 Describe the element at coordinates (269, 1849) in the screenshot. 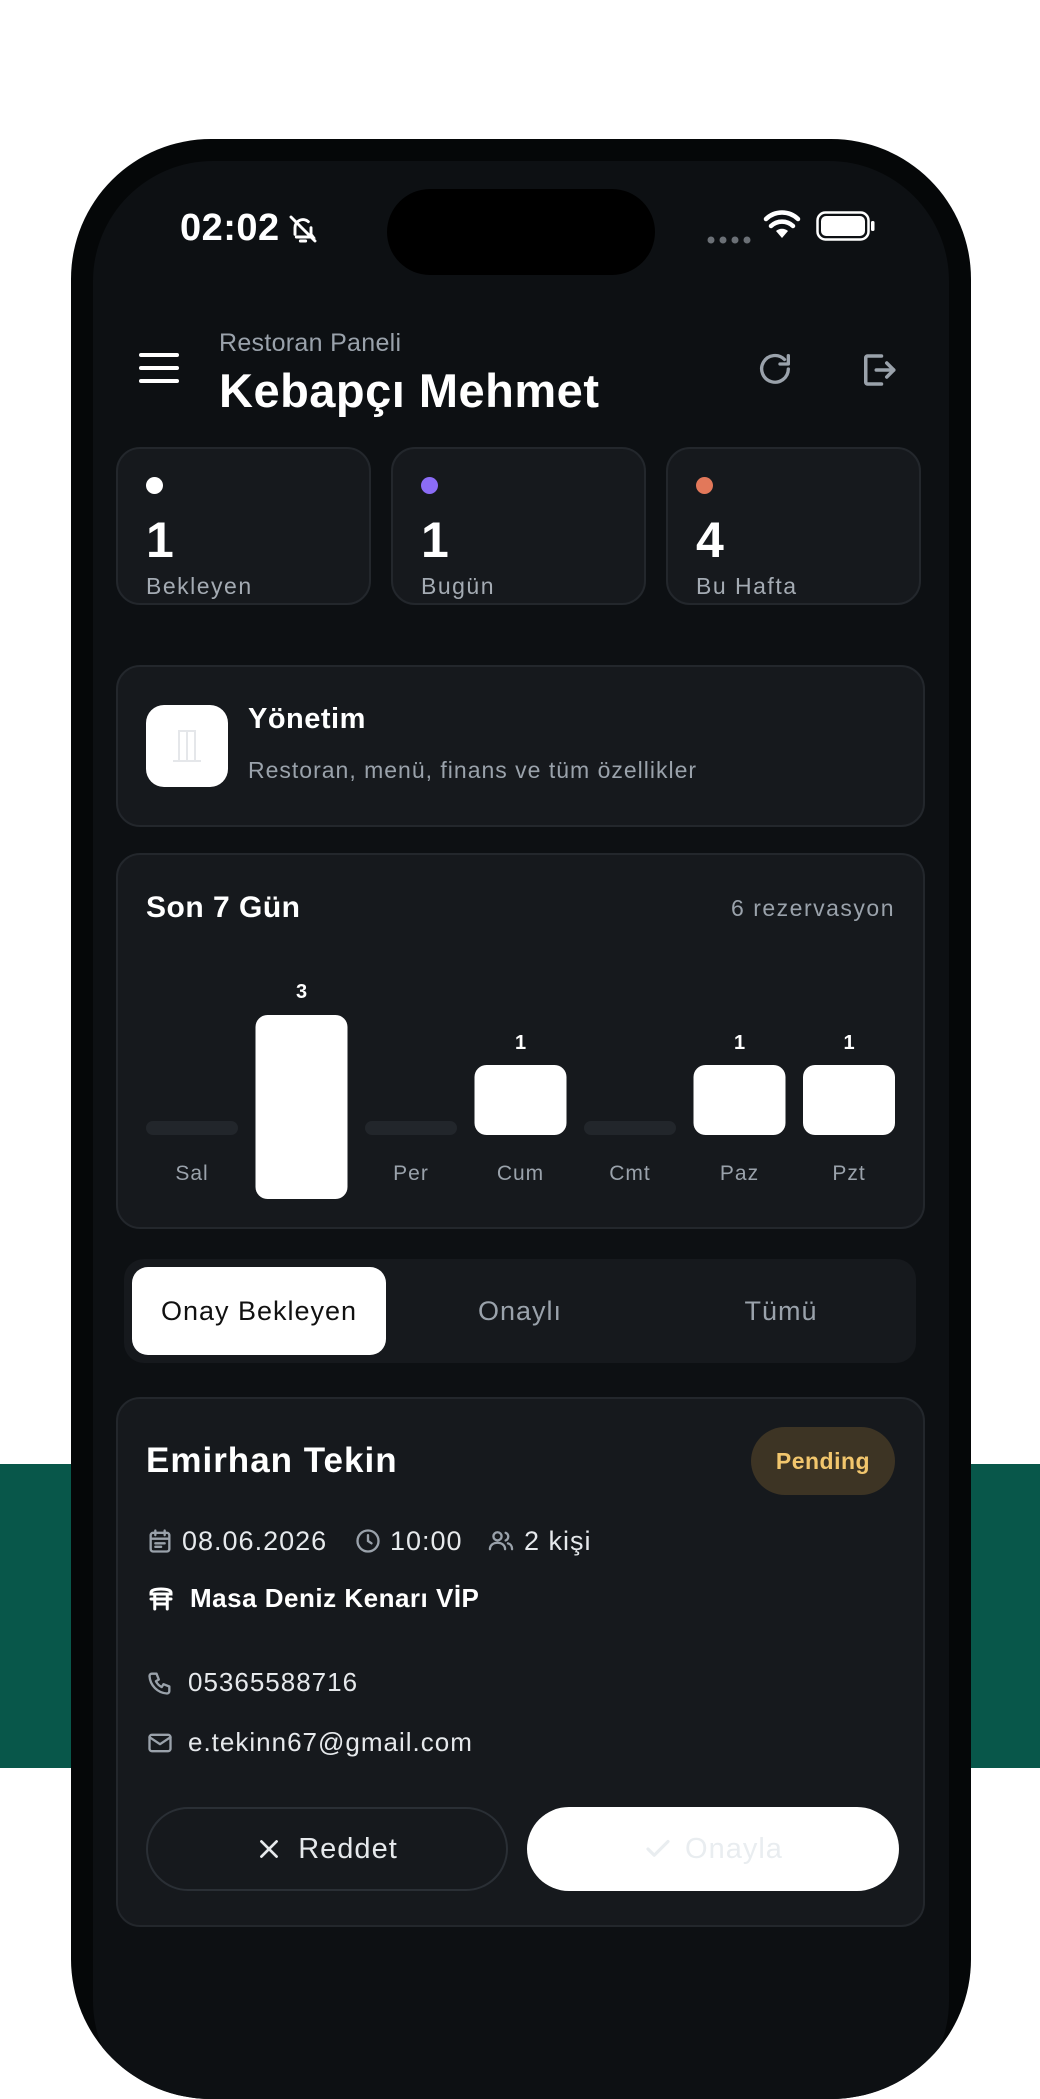

I see `close-icon` at that location.